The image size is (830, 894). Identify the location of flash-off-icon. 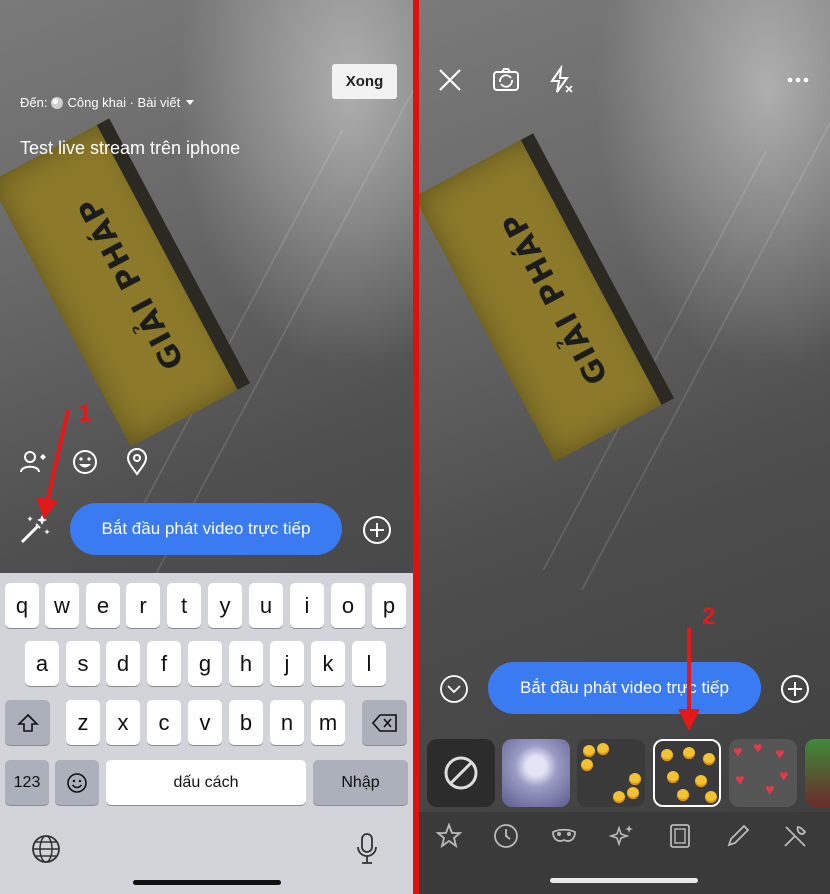
(560, 80).